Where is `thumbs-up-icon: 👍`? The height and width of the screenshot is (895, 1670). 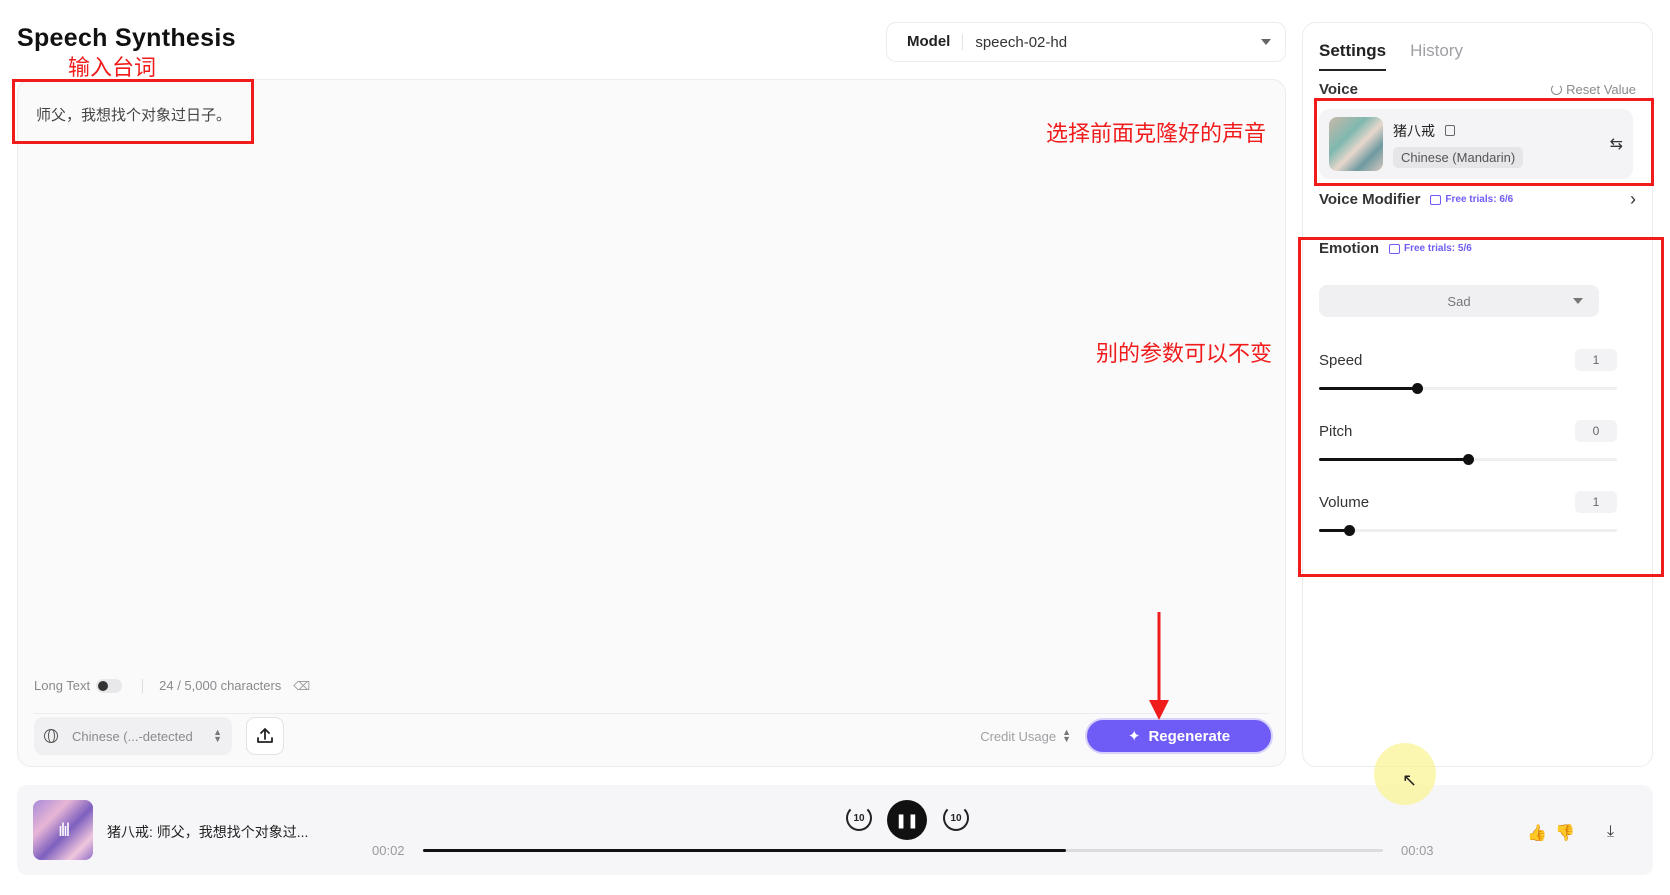
thumbs-up-icon: 👍 is located at coordinates (1537, 833).